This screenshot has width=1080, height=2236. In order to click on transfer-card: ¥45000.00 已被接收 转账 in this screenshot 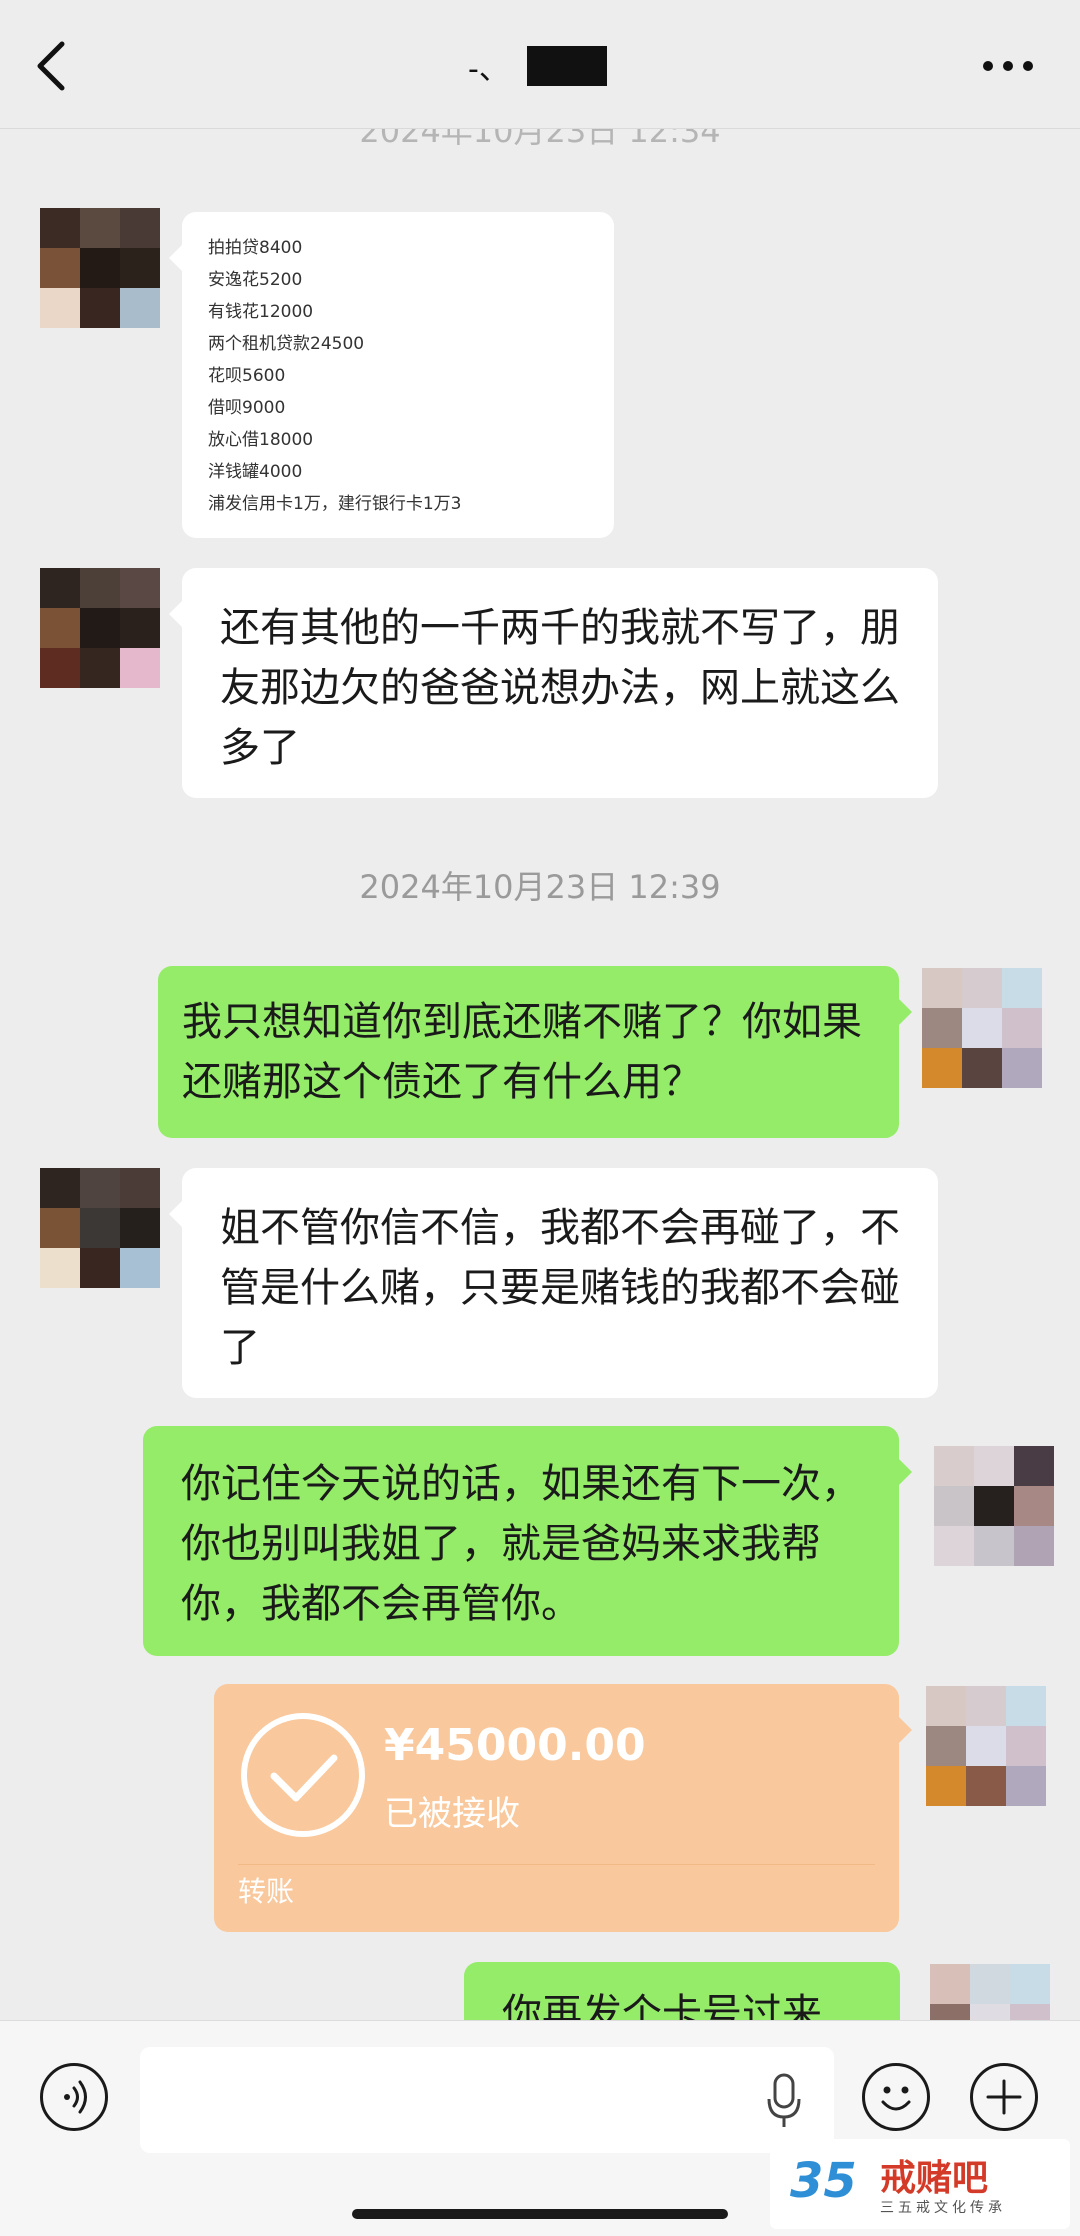, I will do `click(563, 1808)`.